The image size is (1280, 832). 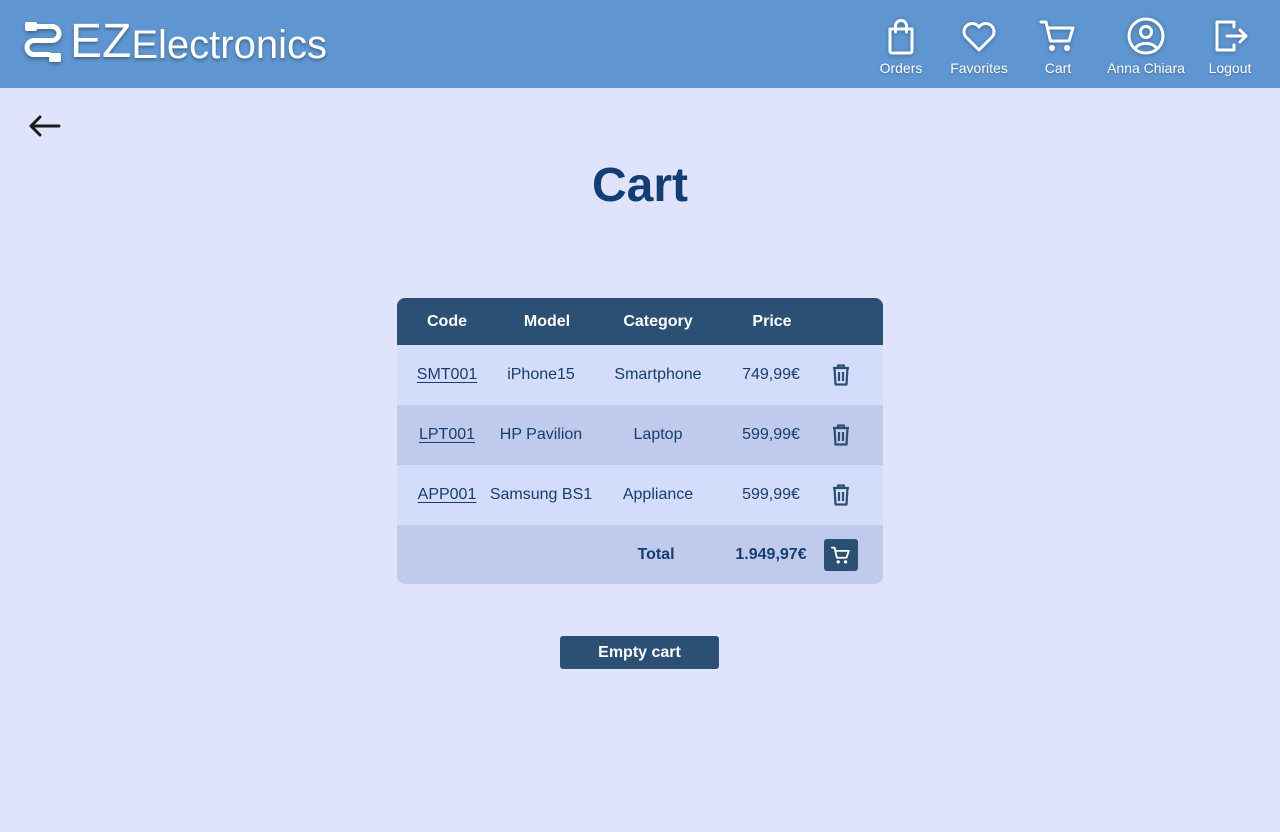 What do you see at coordinates (547, 321) in the screenshot?
I see `header-model: Model` at bounding box center [547, 321].